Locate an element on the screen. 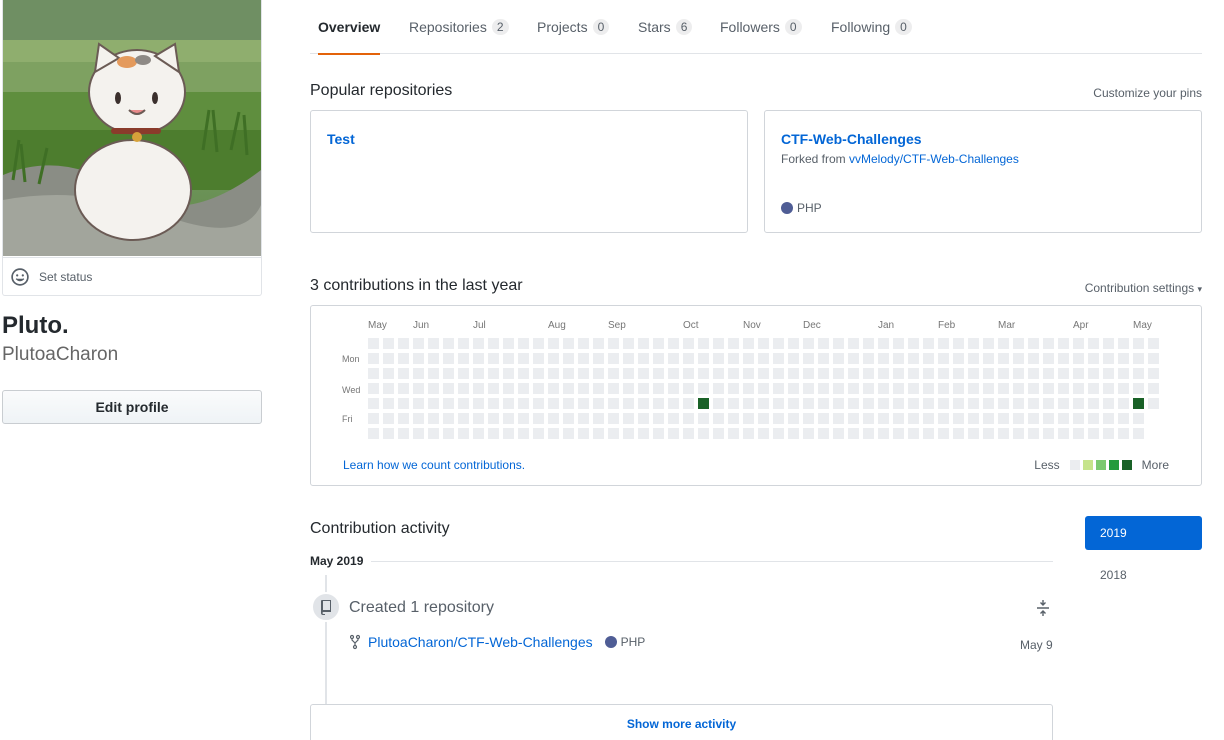  year-filter-2019: 2019 is located at coordinates (1143, 533).